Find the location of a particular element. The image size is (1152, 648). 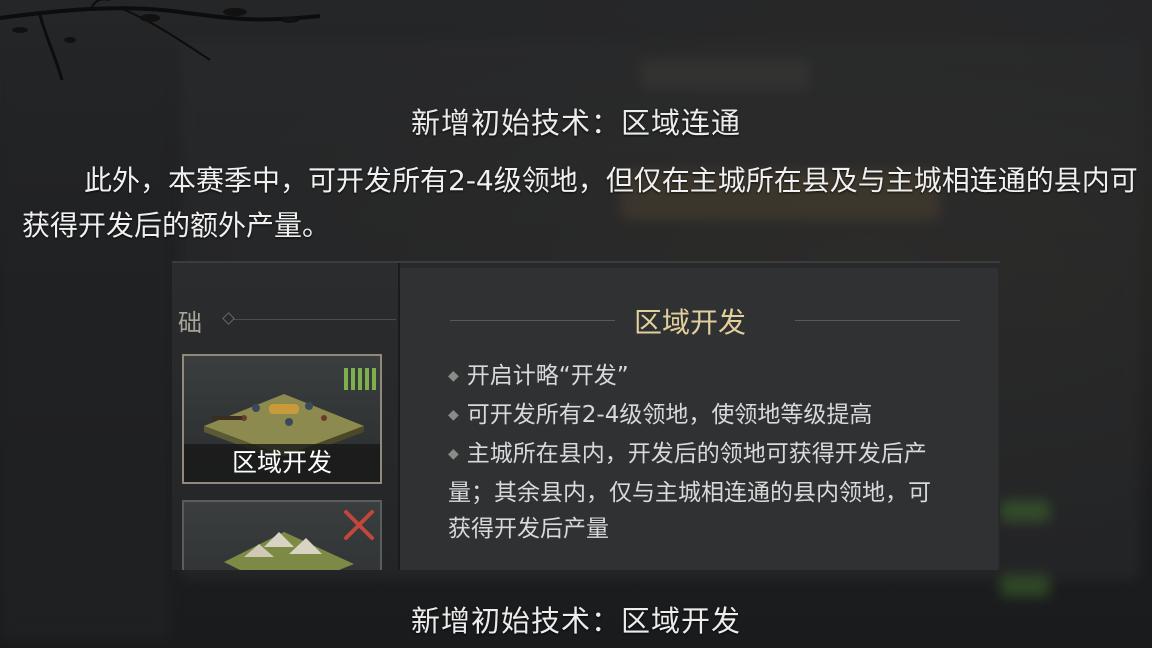

bottom-heading: 新增初始技术：区域开发 is located at coordinates (575, 621).